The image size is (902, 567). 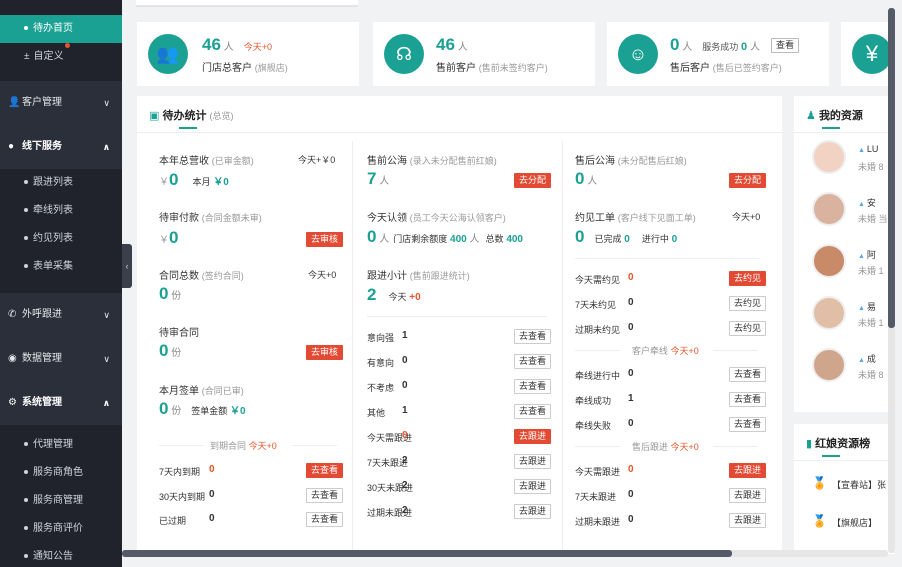 What do you see at coordinates (61, 529) in the screenshot?
I see `sidebar-item-provider-reviews: 服务商评价` at bounding box center [61, 529].